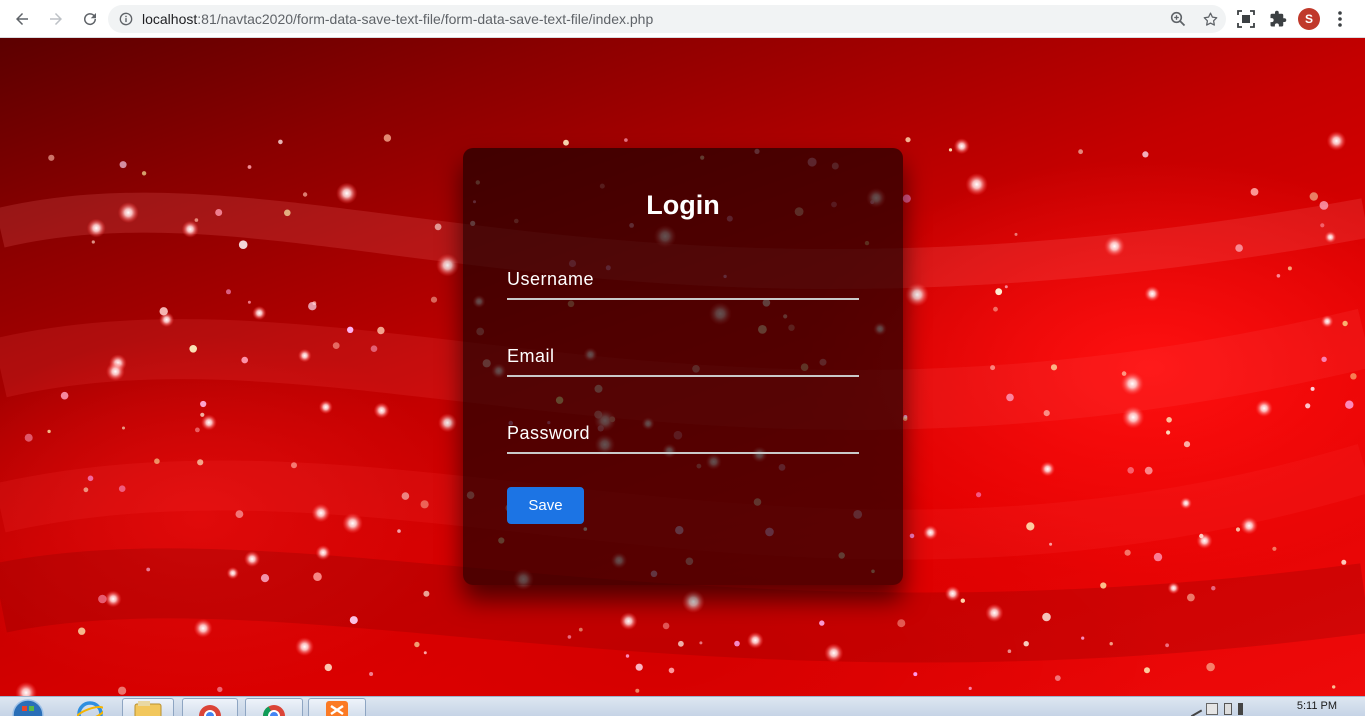 This screenshot has height=716, width=1365. I want to click on back-icon, so click(22, 18).